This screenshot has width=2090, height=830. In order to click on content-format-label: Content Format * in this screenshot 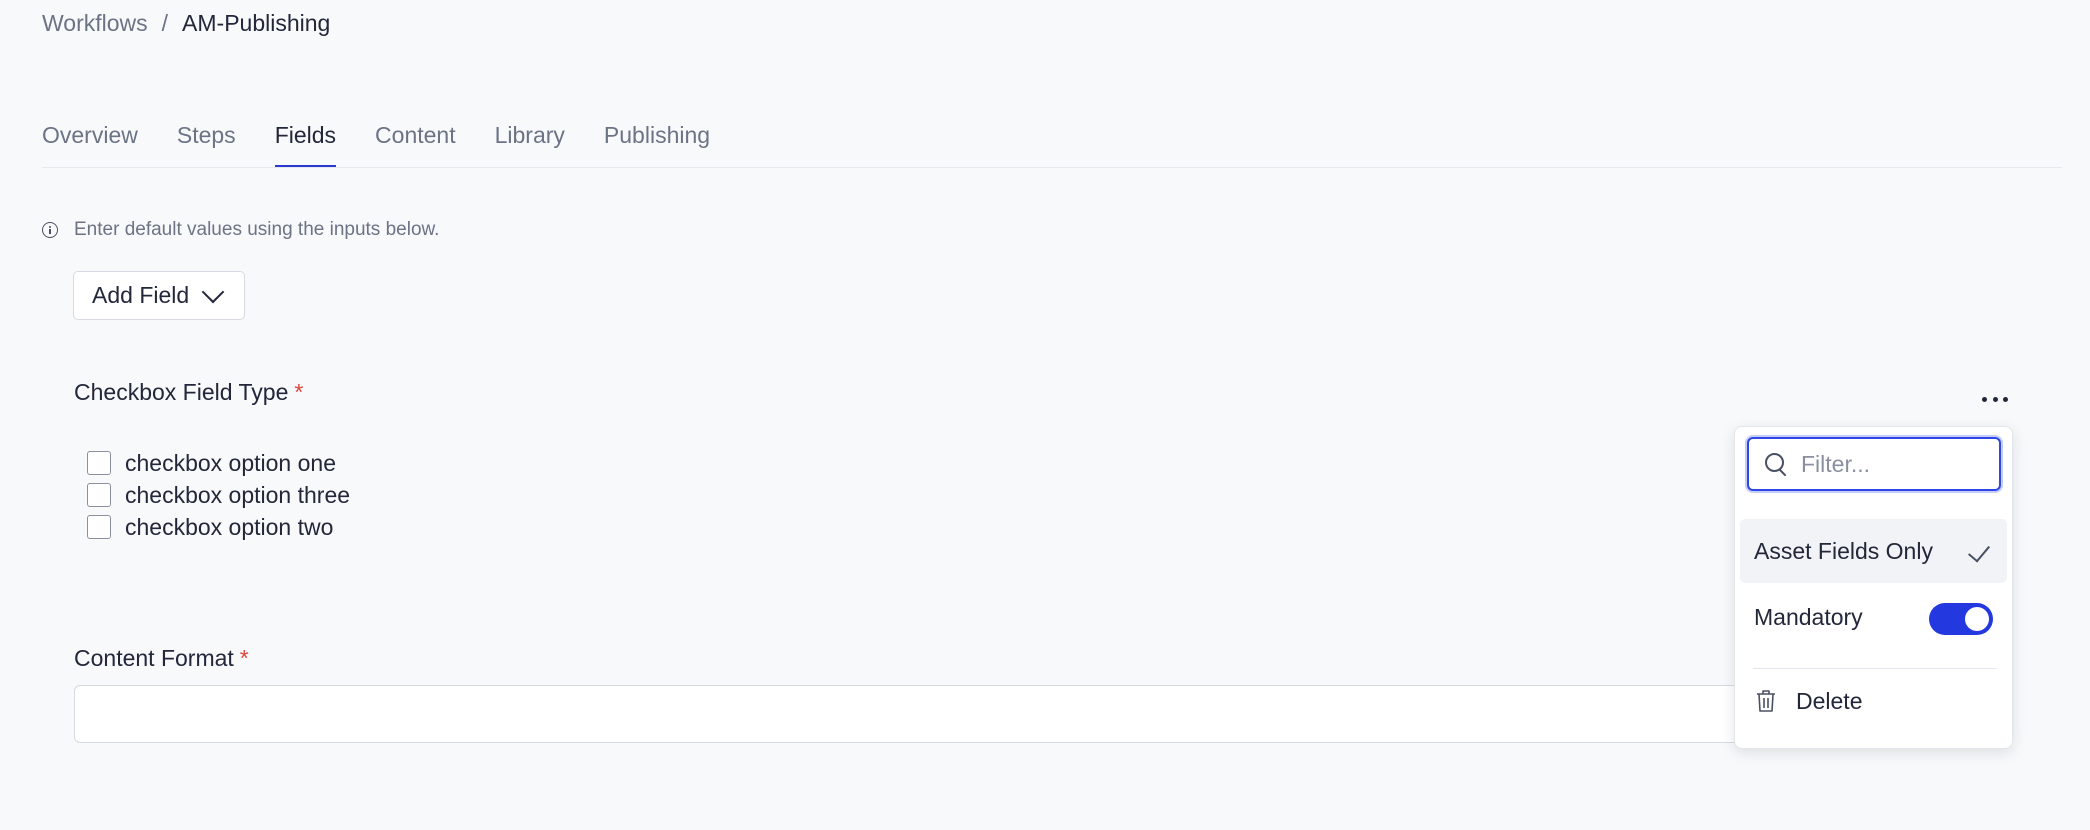, I will do `click(161, 658)`.